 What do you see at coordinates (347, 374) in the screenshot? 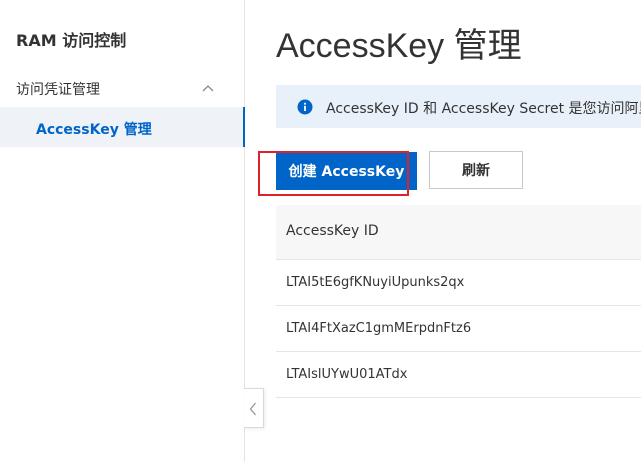
I see `accesskey-id-cell: LTAIslUYwU01ATdx` at bounding box center [347, 374].